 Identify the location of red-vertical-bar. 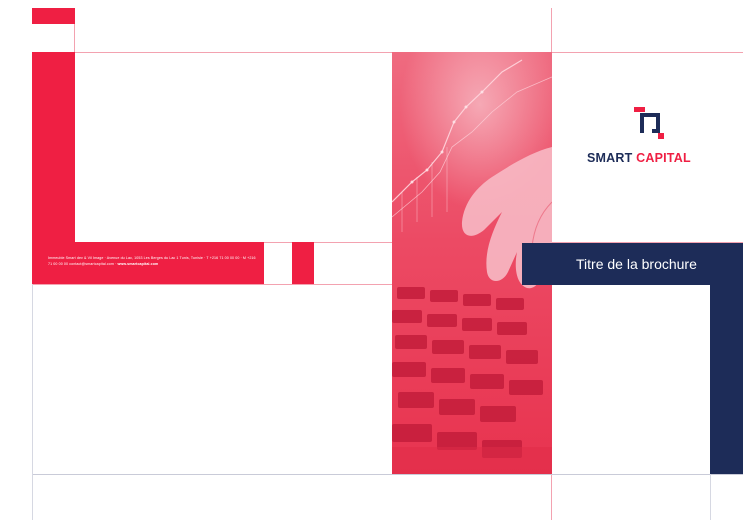
(53, 147).